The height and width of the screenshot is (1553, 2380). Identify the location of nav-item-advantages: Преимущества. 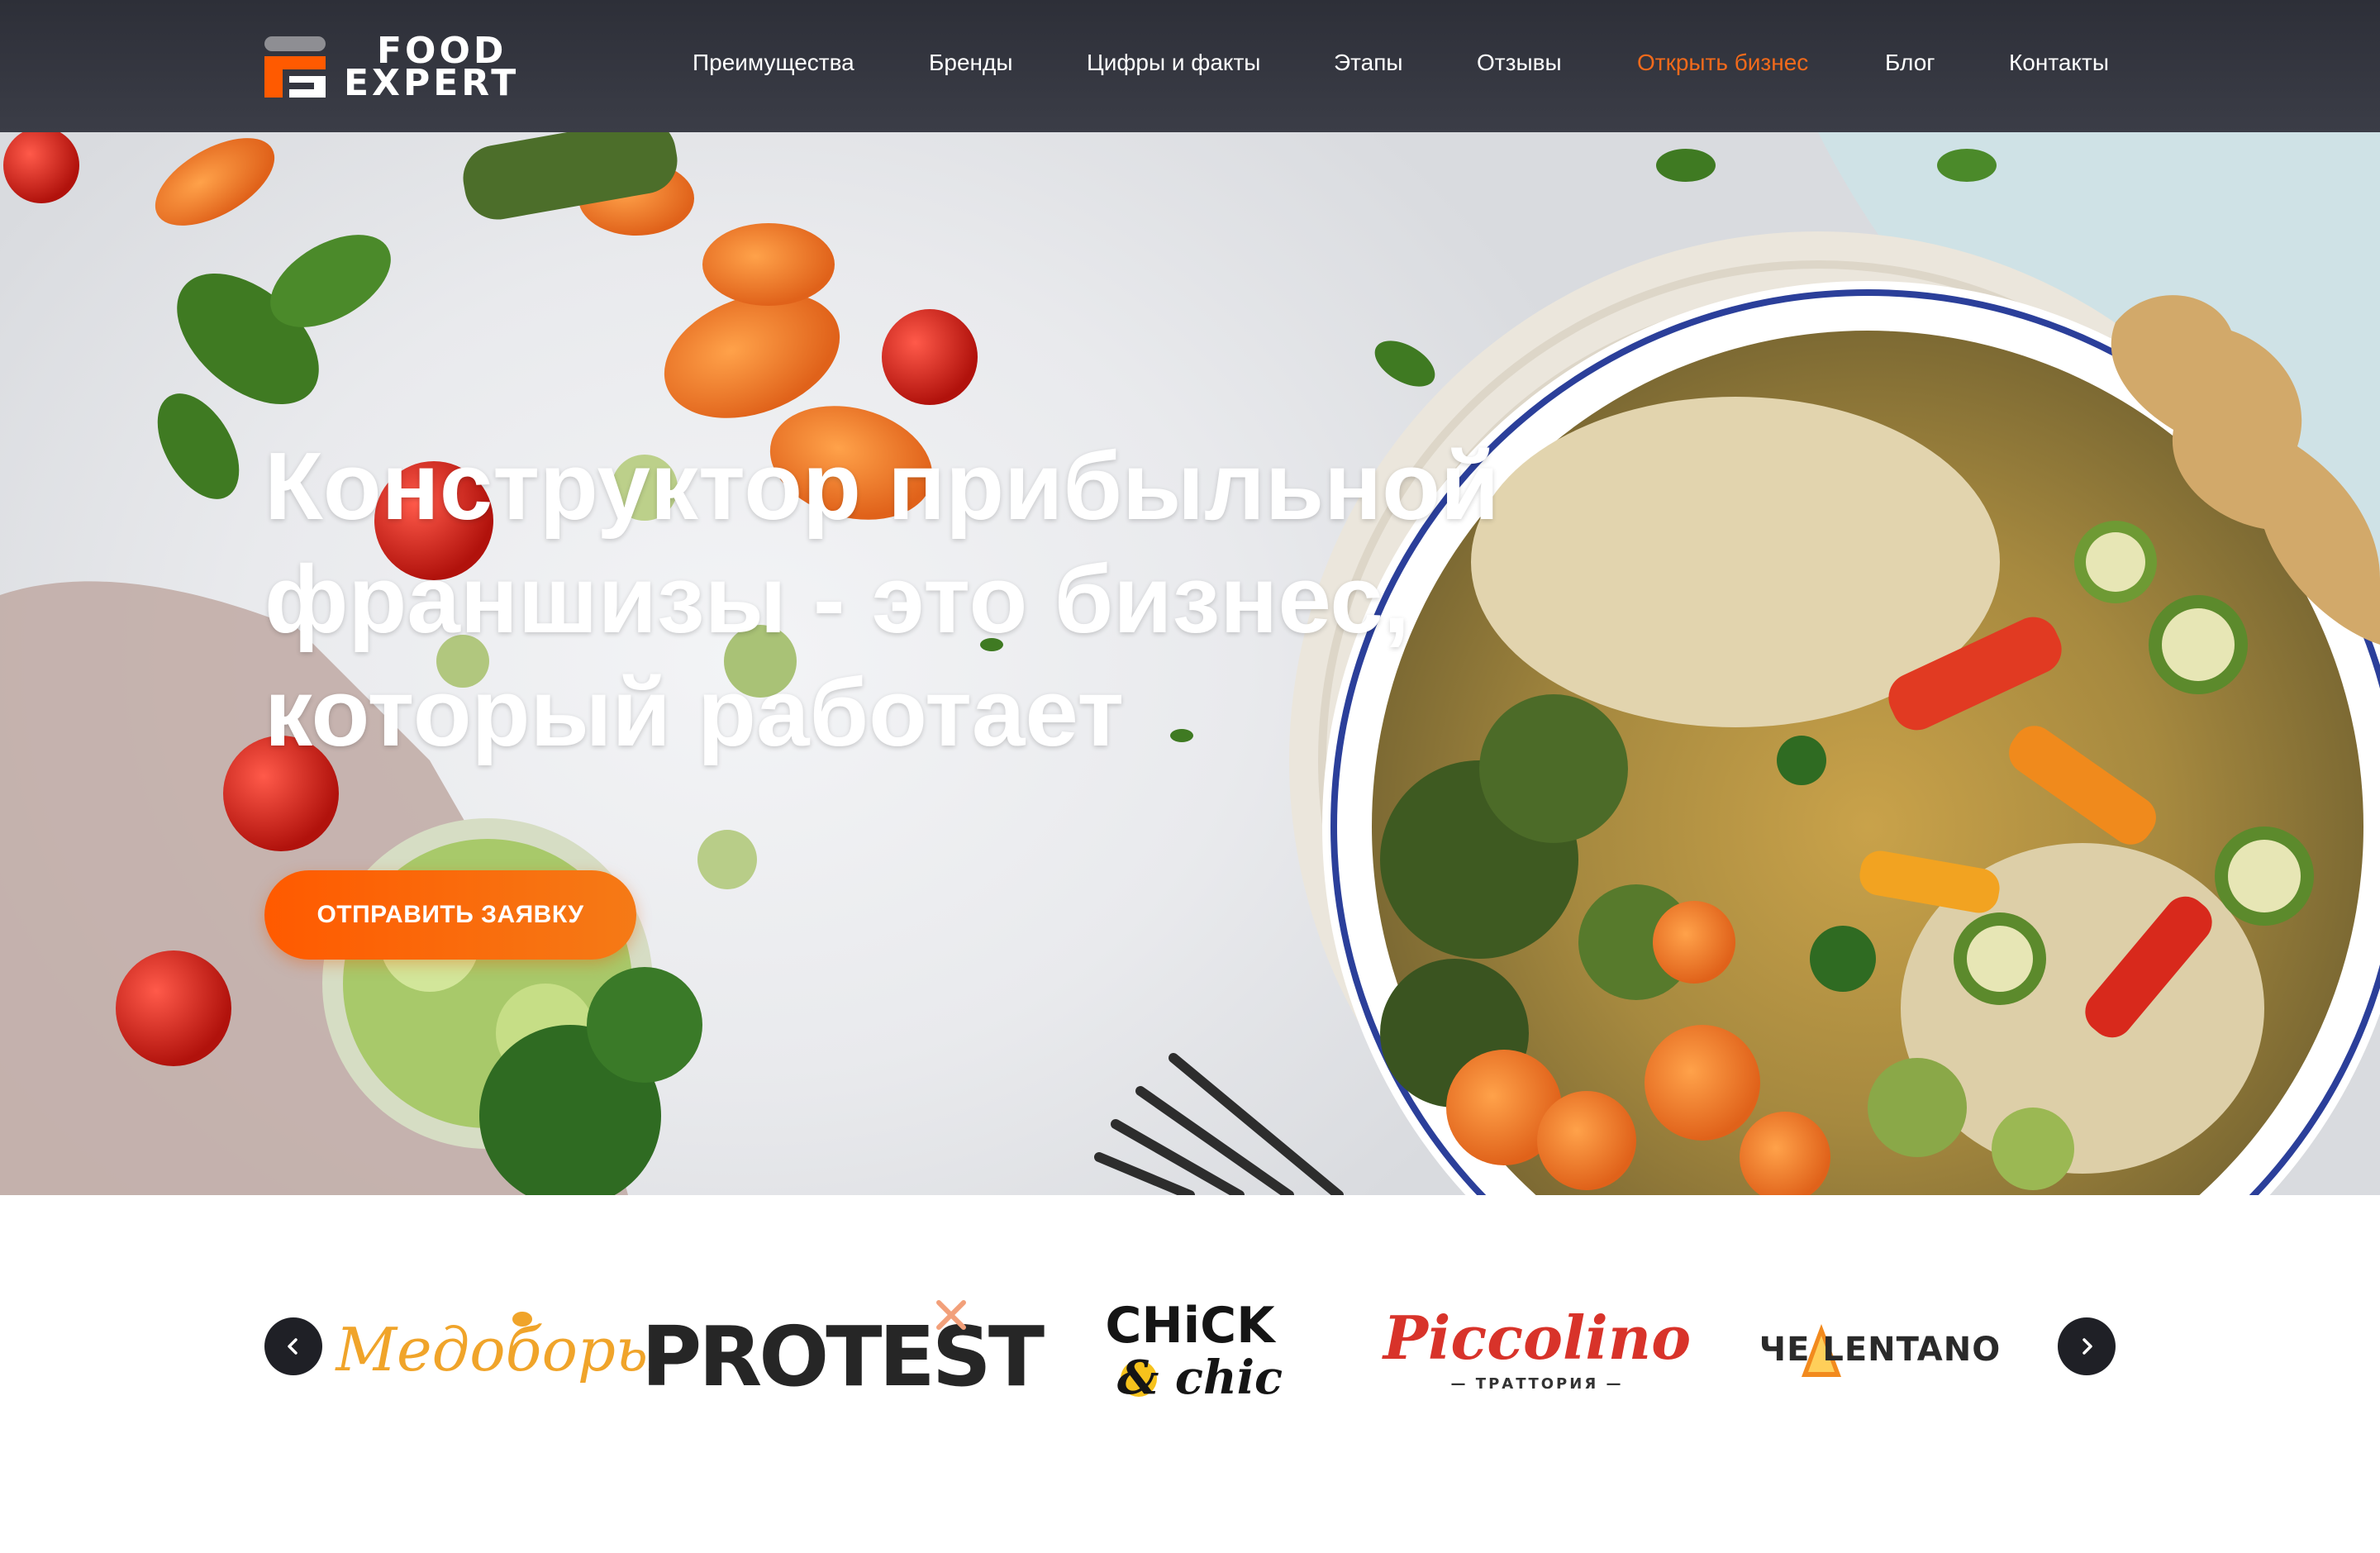
(773, 63).